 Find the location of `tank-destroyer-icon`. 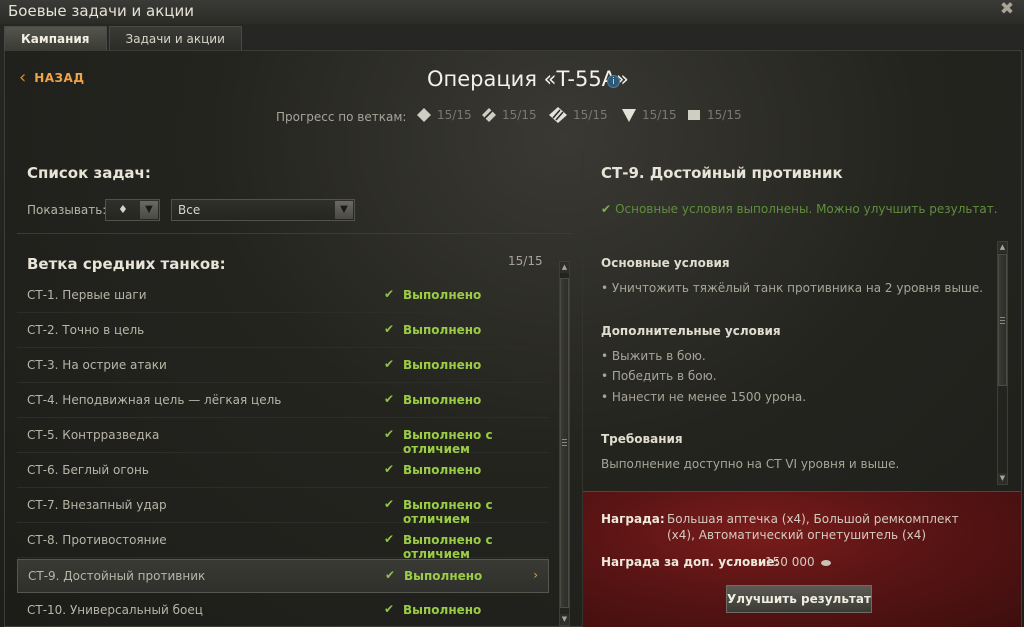

tank-destroyer-icon is located at coordinates (629, 115).